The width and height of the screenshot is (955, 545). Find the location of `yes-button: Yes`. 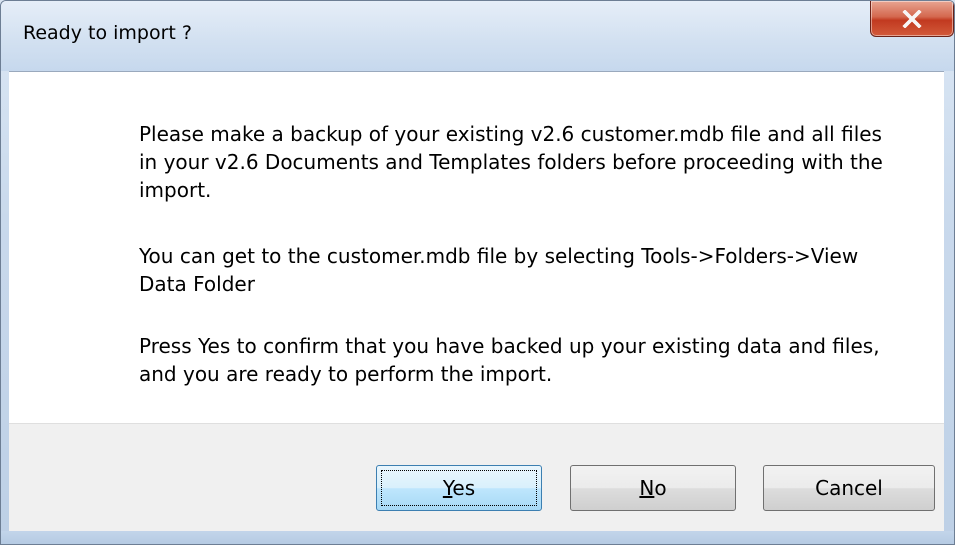

yes-button: Yes is located at coordinates (459, 488).